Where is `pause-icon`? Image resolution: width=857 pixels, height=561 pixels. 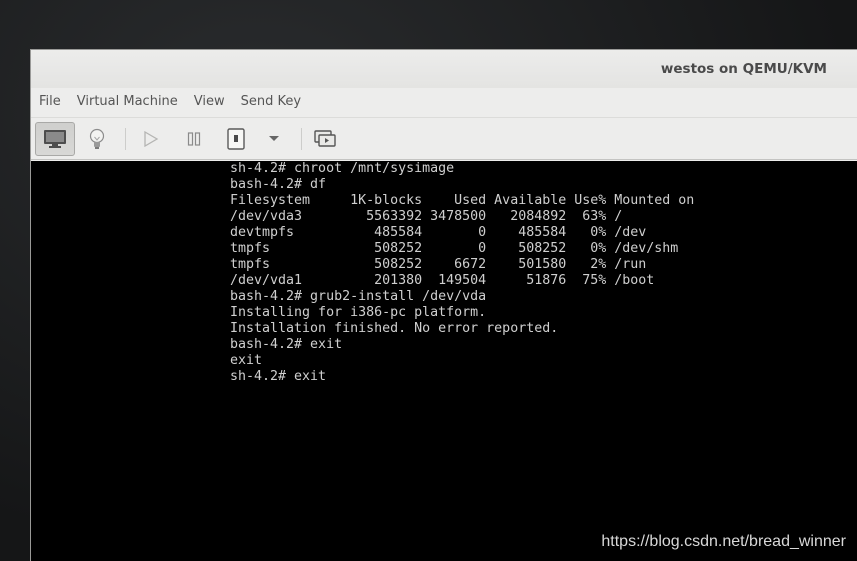 pause-icon is located at coordinates (194, 139).